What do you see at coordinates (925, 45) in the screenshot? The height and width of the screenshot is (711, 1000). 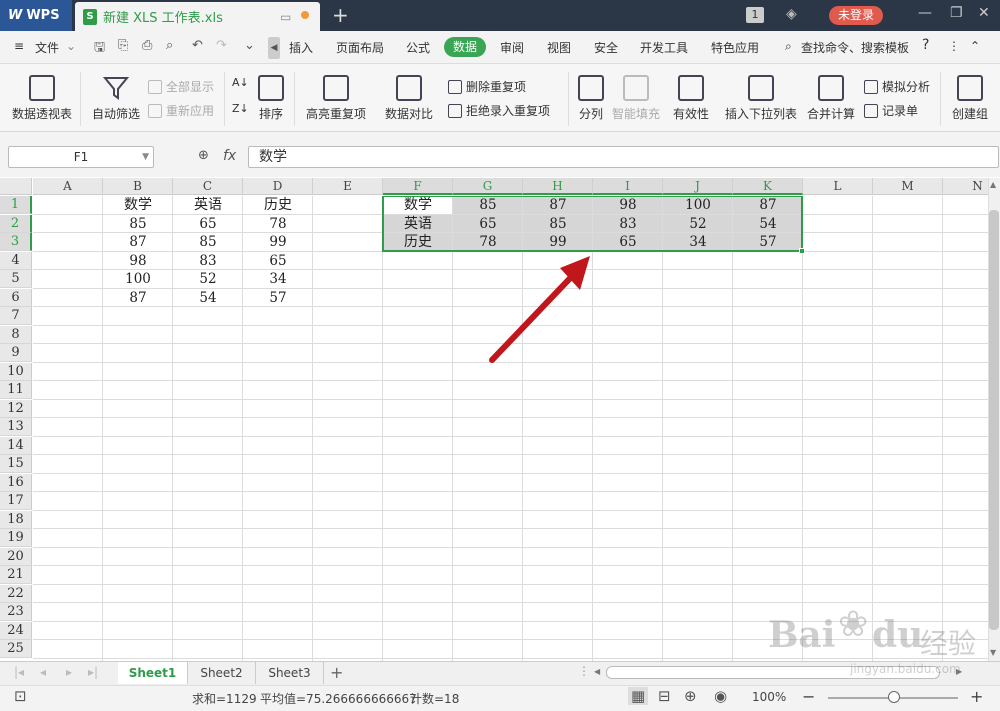 I see `help-button: ?` at bounding box center [925, 45].